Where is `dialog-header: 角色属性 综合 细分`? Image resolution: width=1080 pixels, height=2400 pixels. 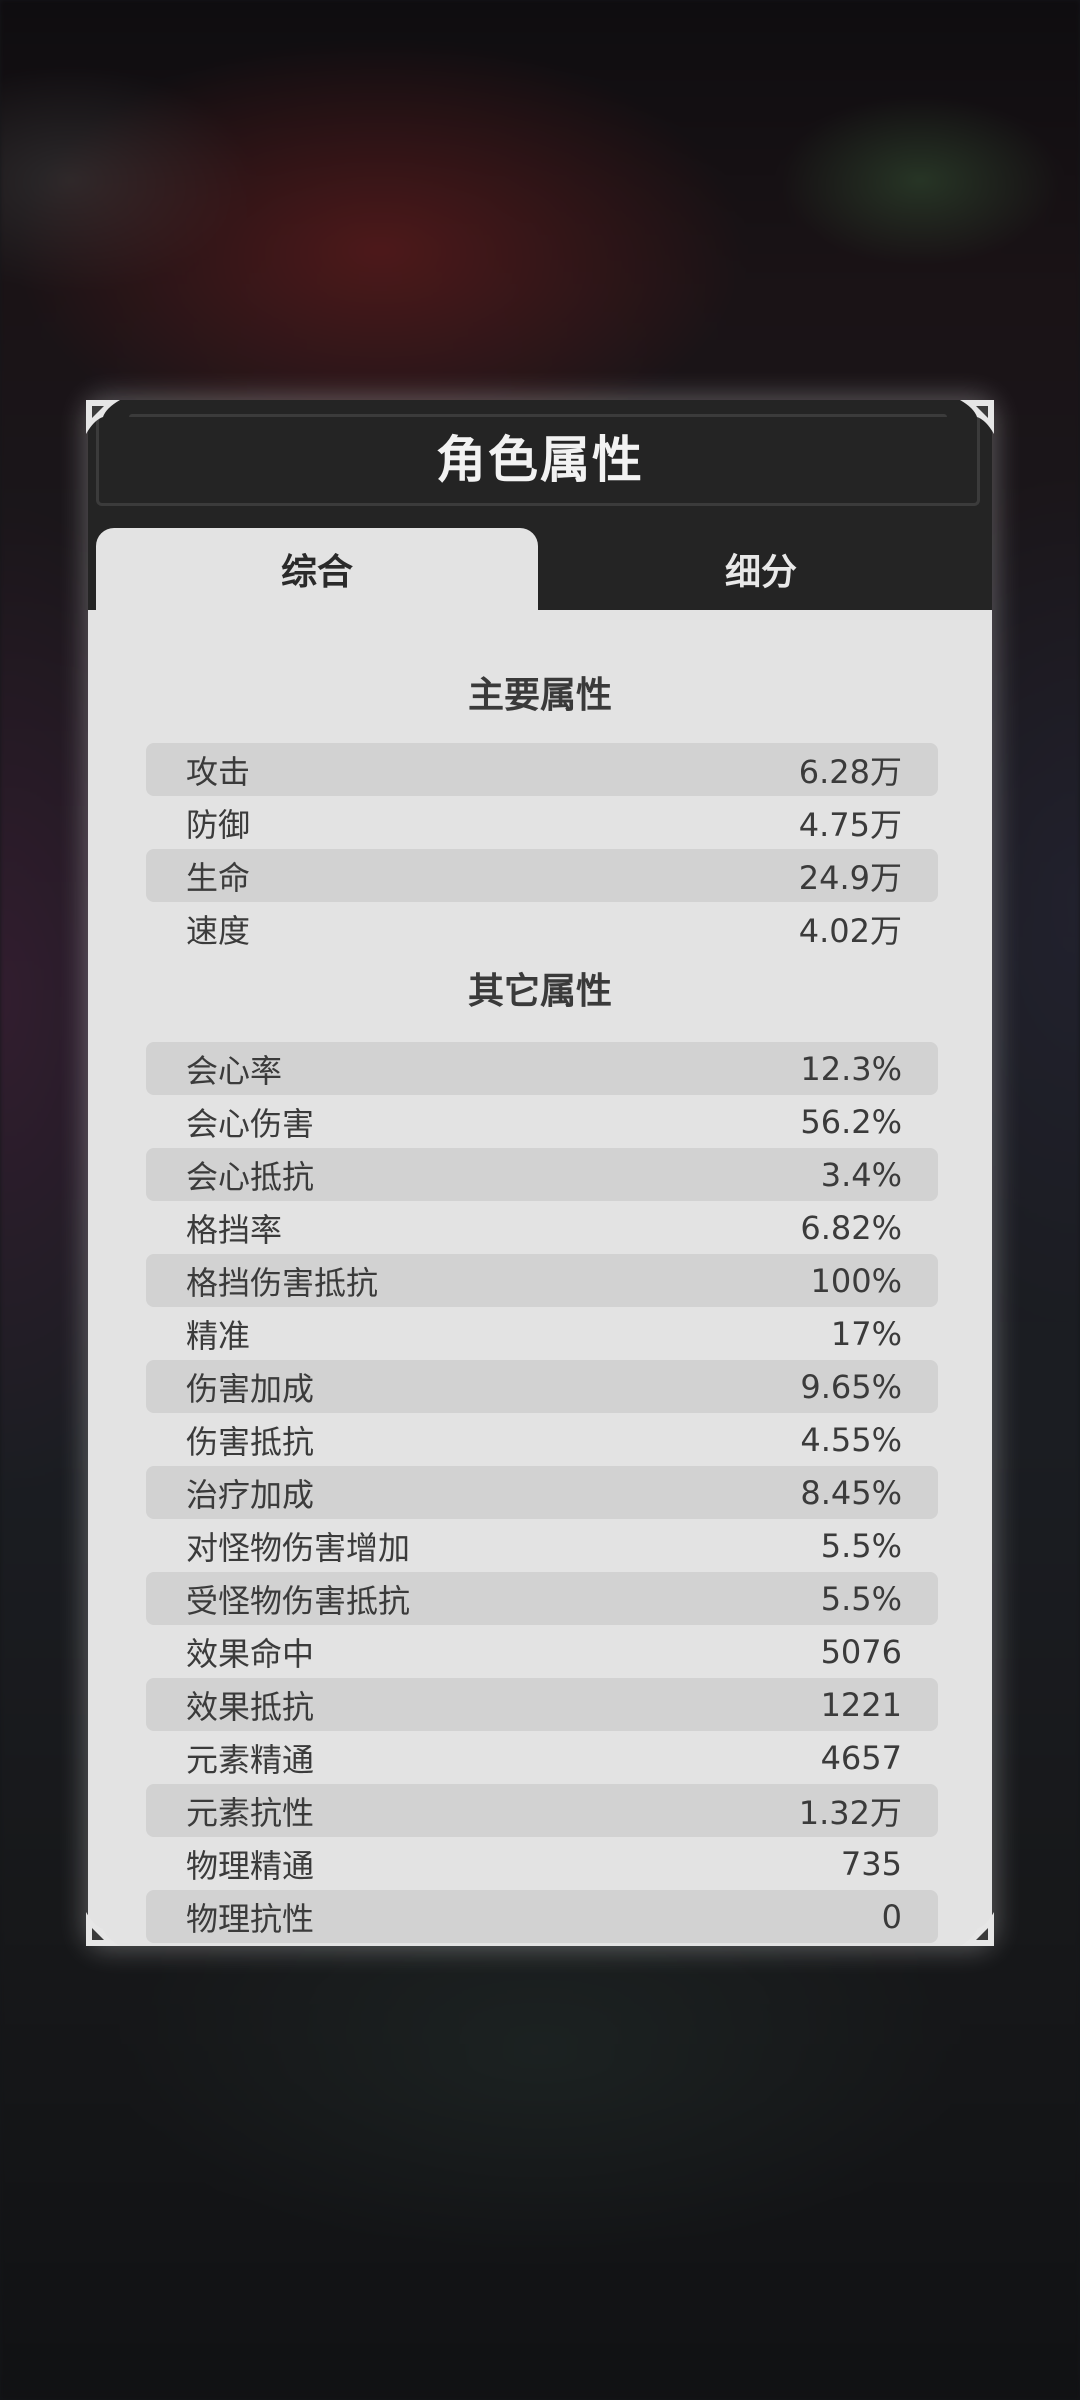 dialog-header: 角色属性 综合 细分 is located at coordinates (540, 505).